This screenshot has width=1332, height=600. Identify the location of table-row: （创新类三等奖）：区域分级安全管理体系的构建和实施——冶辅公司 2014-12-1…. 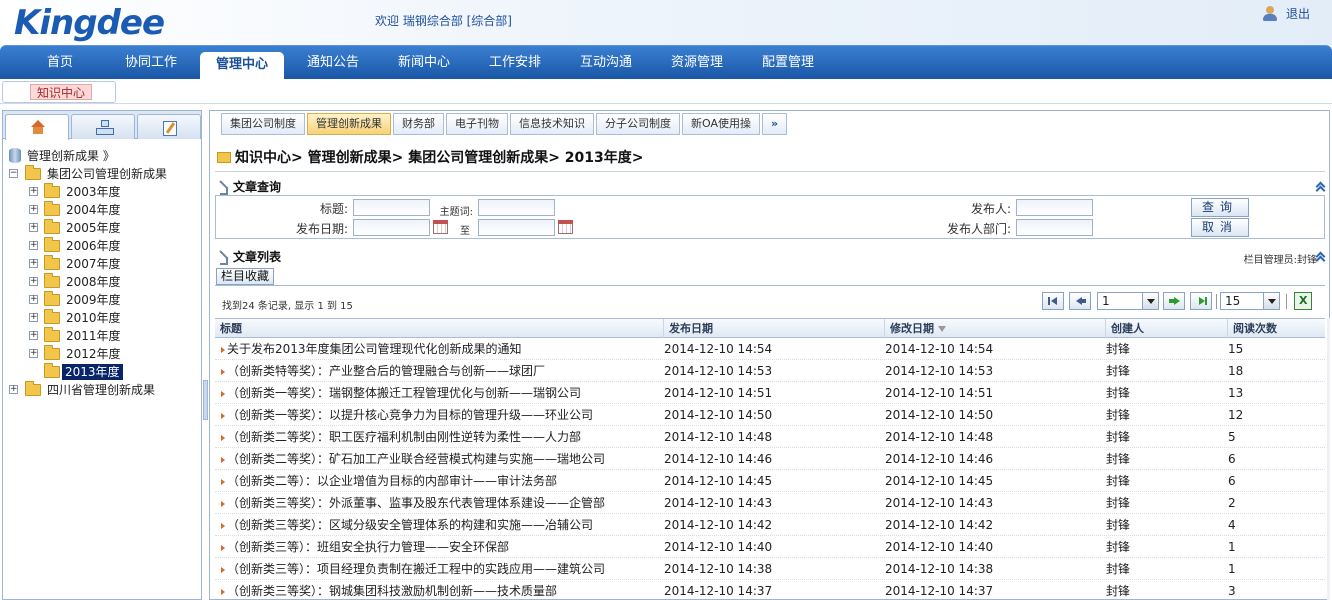
(770, 525).